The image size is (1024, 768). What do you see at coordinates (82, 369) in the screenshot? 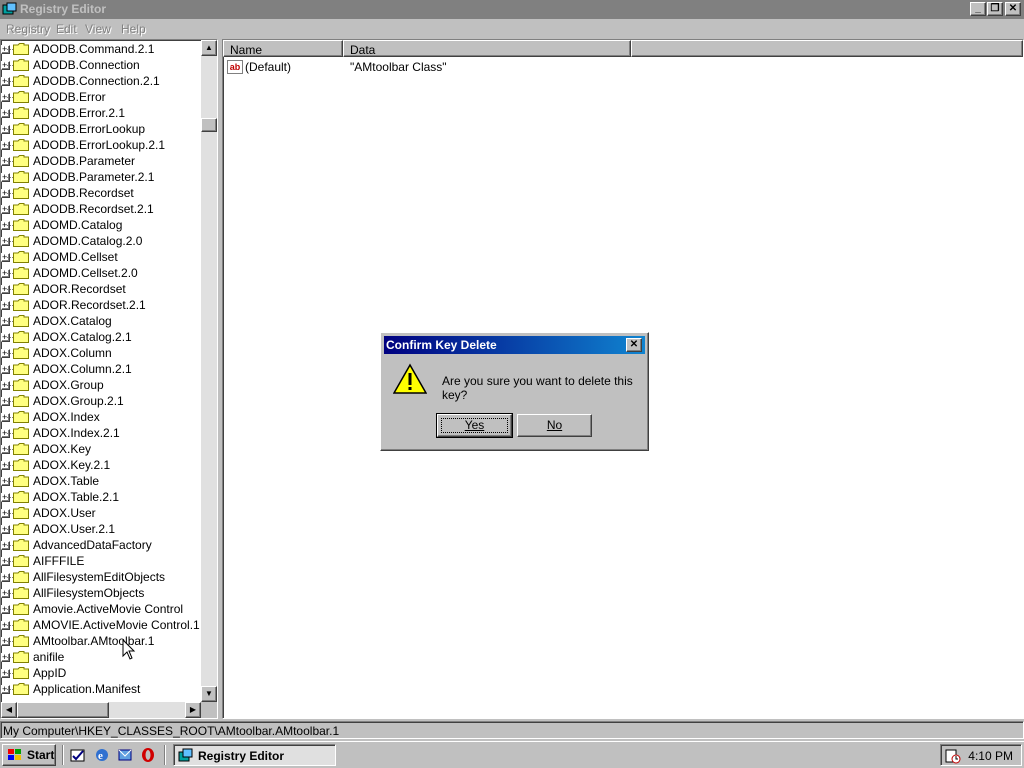
I see `tree-item-label: ADOX.Column.2.1` at bounding box center [82, 369].